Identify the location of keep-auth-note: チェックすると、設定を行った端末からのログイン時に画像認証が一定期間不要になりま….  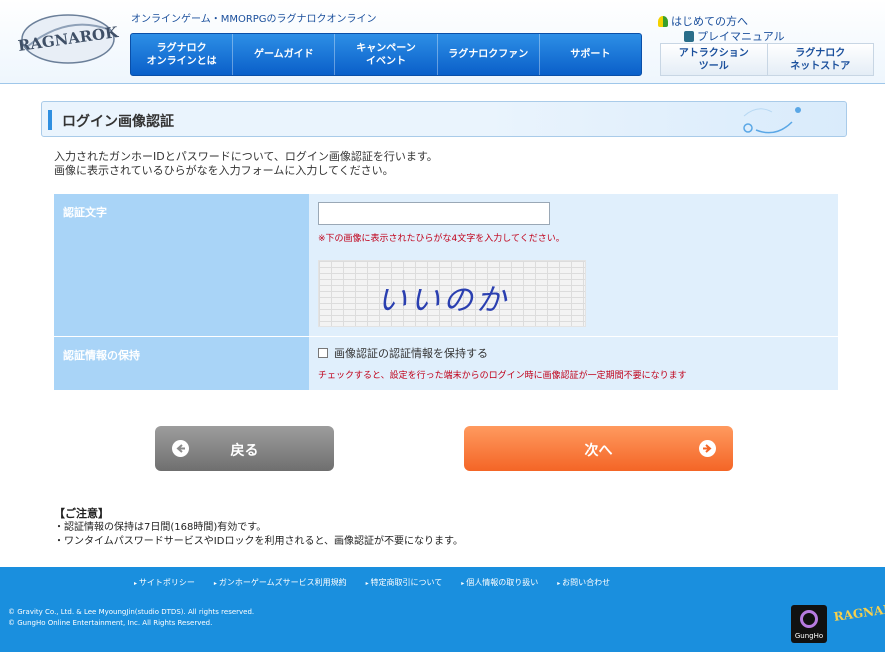
(502, 376).